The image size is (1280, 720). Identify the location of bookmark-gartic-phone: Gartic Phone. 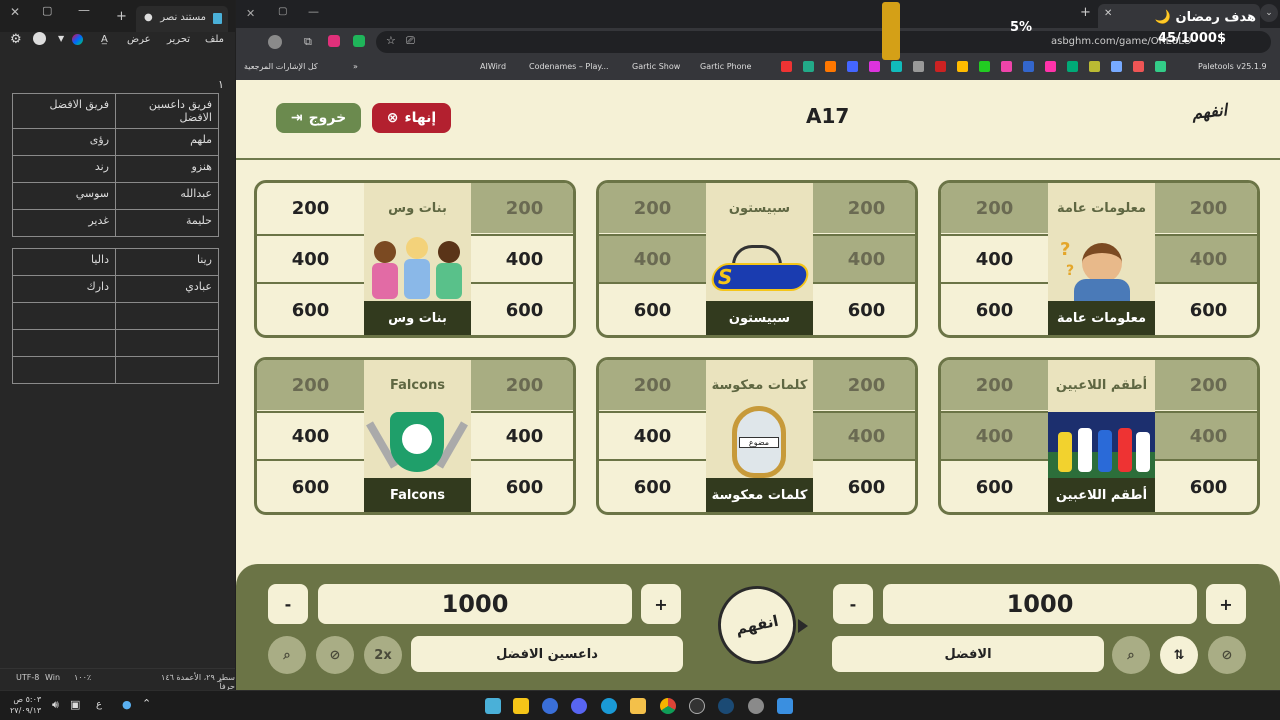
(725, 66).